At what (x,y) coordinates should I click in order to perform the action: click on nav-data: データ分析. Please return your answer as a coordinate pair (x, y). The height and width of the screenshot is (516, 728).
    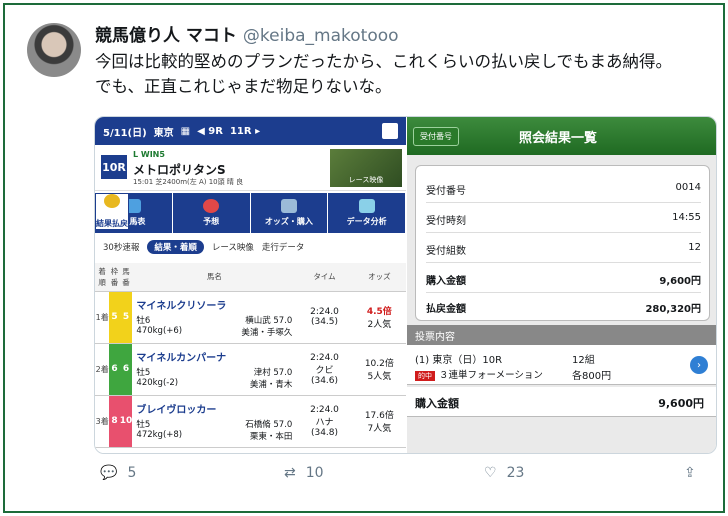
    Looking at the image, I should click on (367, 213).